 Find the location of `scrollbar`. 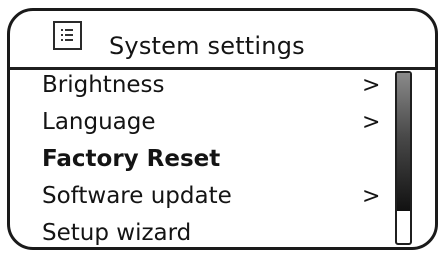

scrollbar is located at coordinates (403, 158).